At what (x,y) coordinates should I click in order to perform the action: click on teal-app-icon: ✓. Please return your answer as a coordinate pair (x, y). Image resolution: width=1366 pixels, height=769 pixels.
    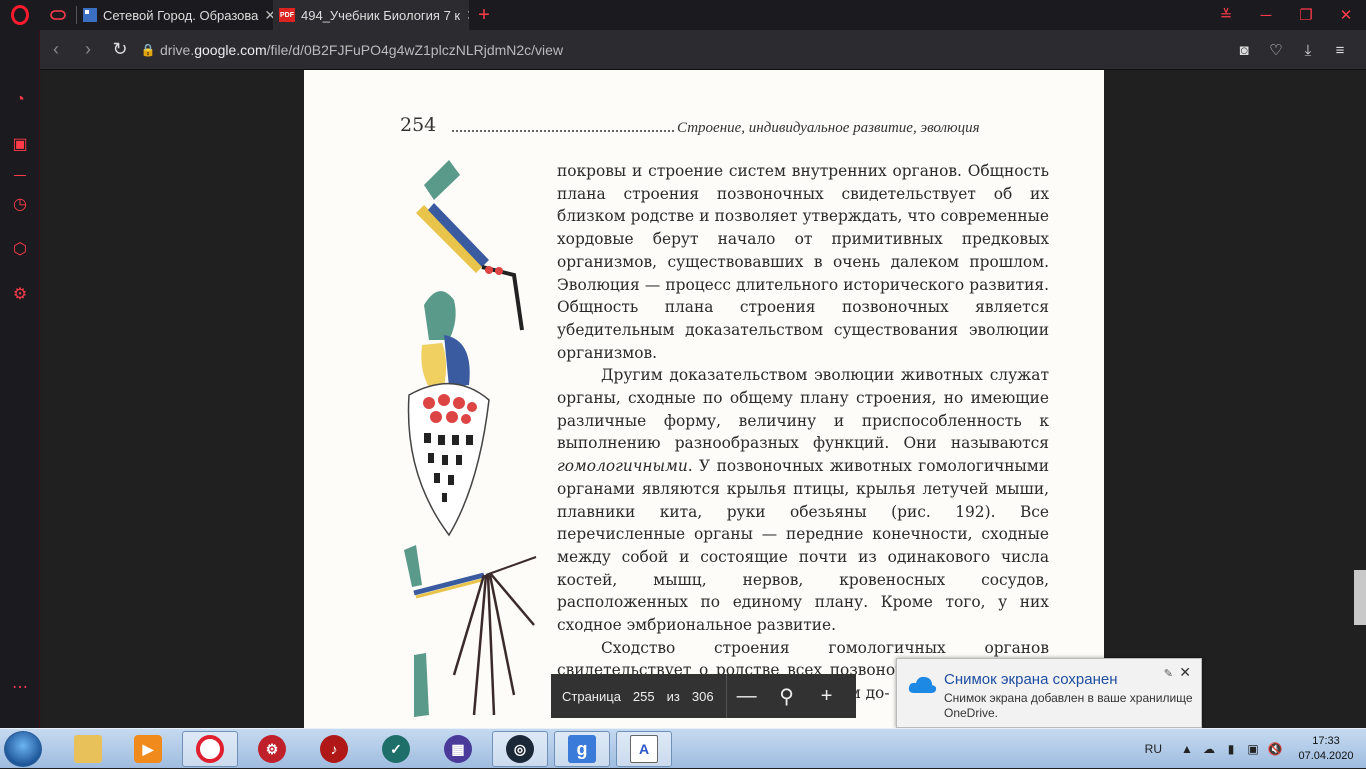
    Looking at the image, I should click on (396, 749).